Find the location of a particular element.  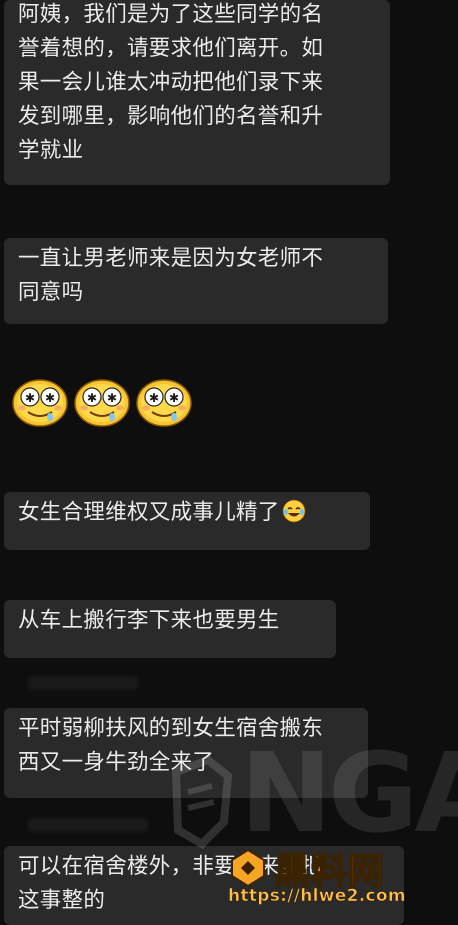

site-url: https://hlwe2.com is located at coordinates (317, 896).